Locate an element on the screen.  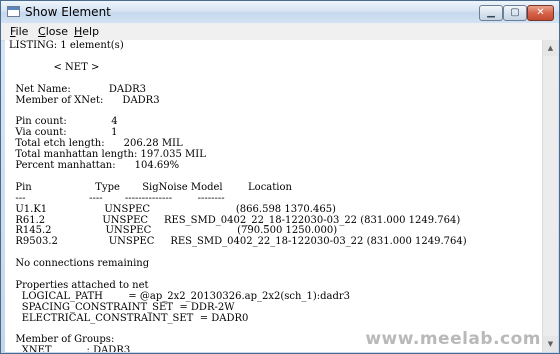
window-app-icon is located at coordinates (13, 11).